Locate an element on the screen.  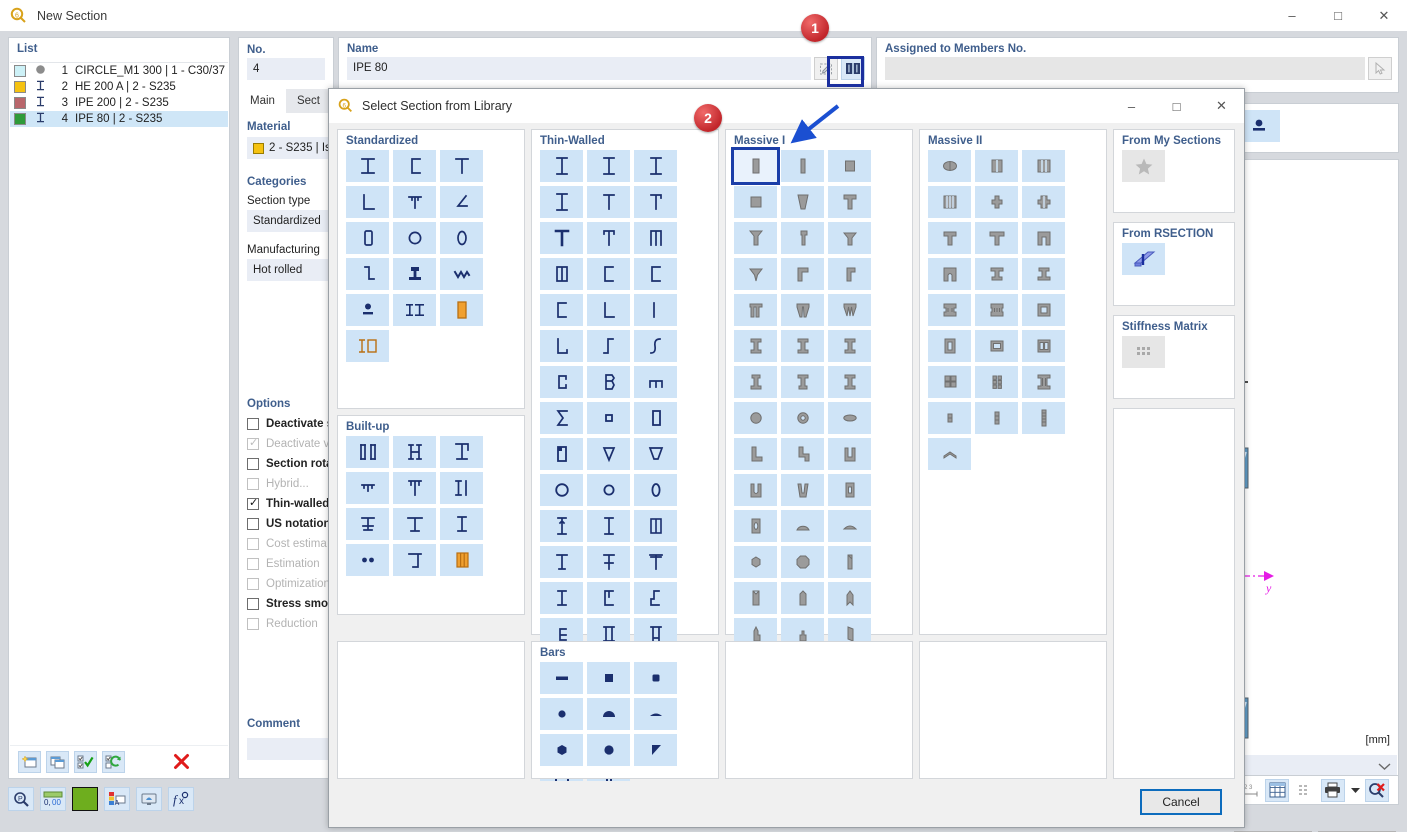
copy-section-icon is located at coordinates (57, 761).